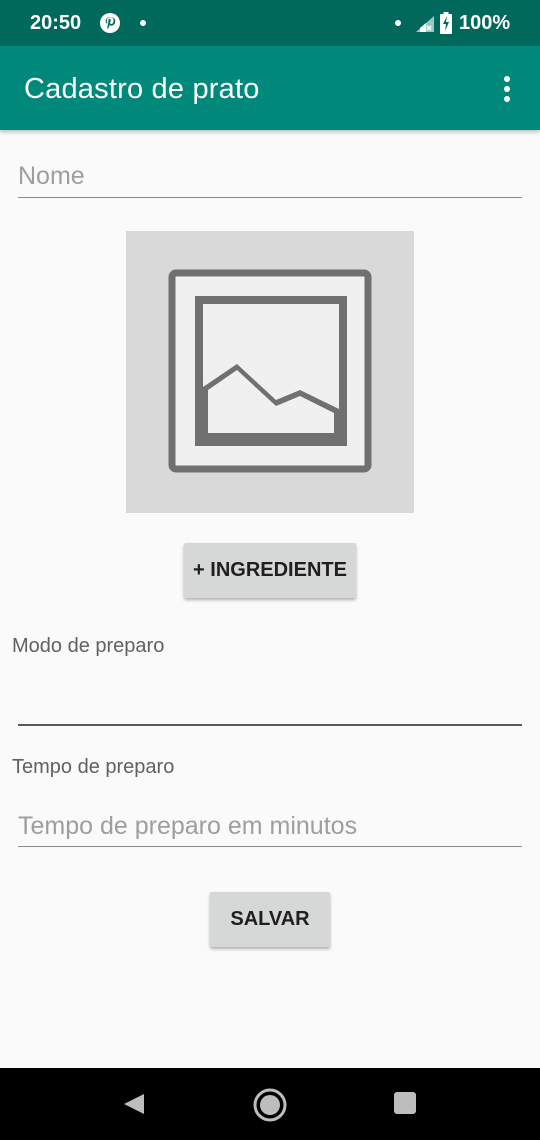 The image size is (540, 1140). Describe the element at coordinates (88, 646) in the screenshot. I see `modo-preparo-label: Modo de preparo` at that location.